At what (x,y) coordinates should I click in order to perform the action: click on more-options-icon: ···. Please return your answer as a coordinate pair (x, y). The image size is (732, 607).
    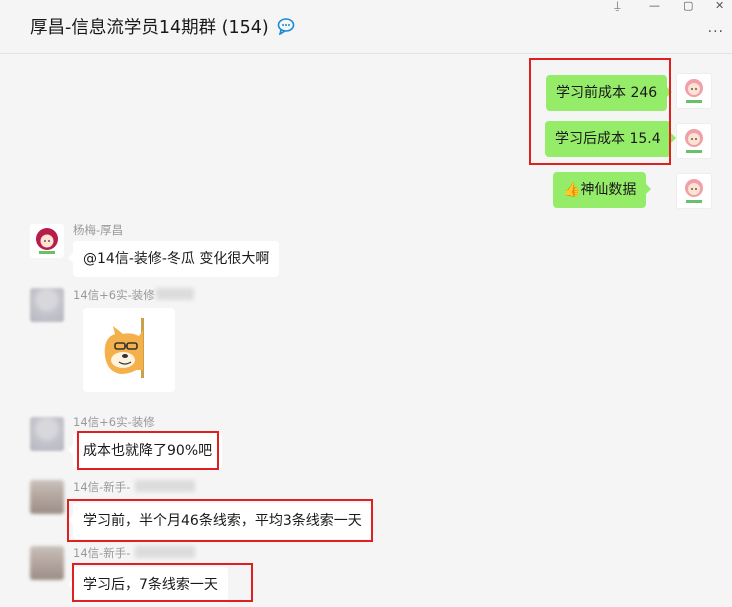
    Looking at the image, I should click on (716, 32).